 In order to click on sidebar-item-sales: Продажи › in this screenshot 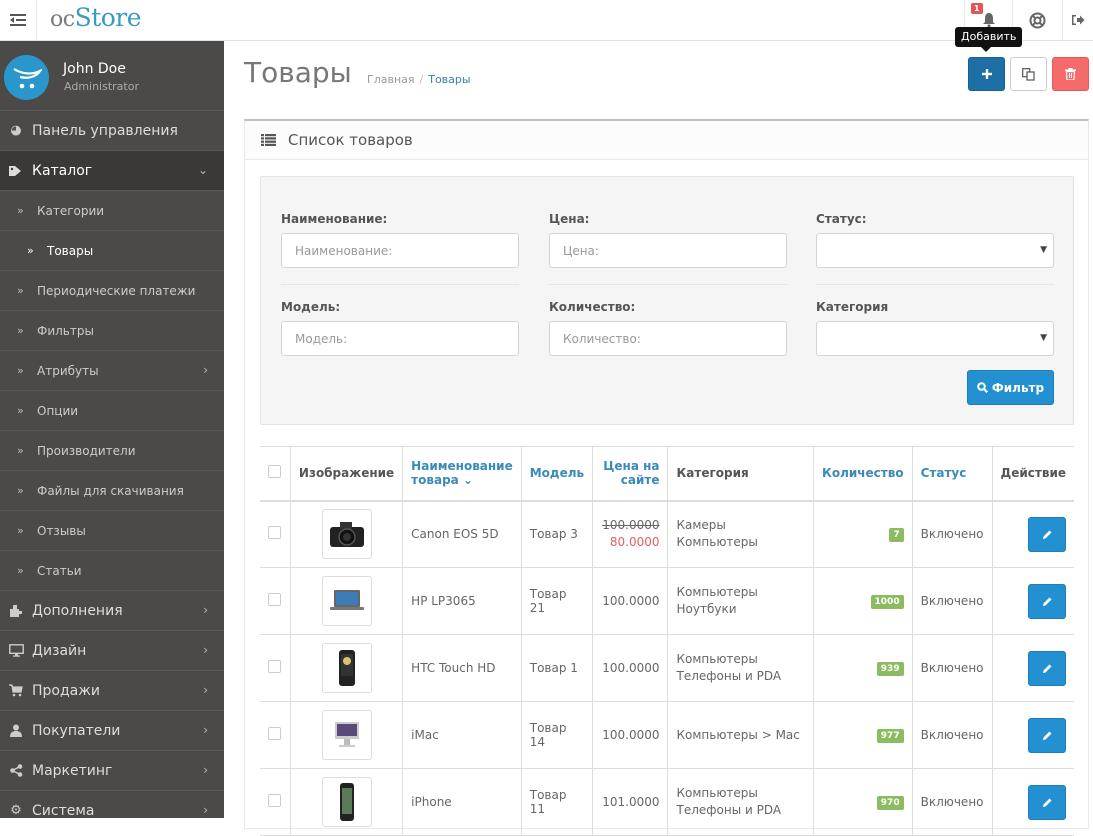, I will do `click(112, 691)`.